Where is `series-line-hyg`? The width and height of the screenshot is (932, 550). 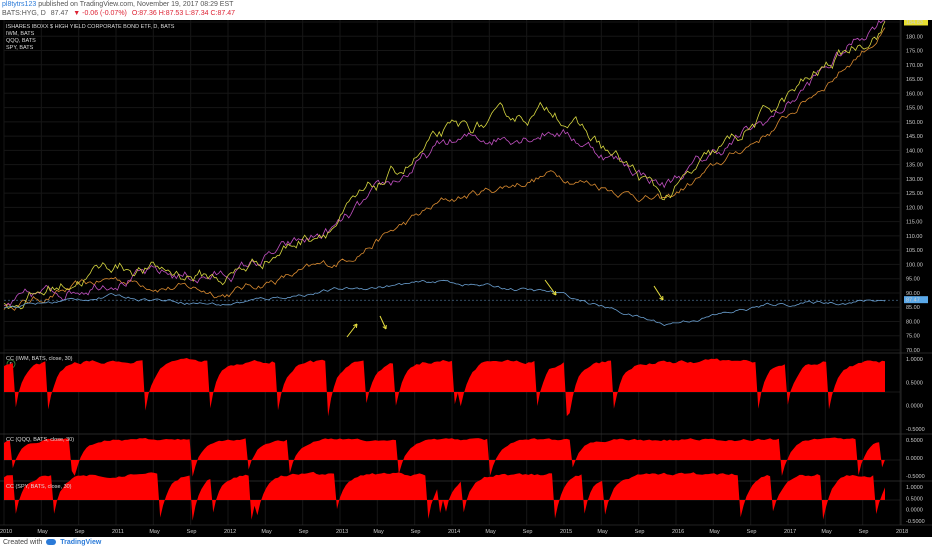
series-line-hyg is located at coordinates (444, 303).